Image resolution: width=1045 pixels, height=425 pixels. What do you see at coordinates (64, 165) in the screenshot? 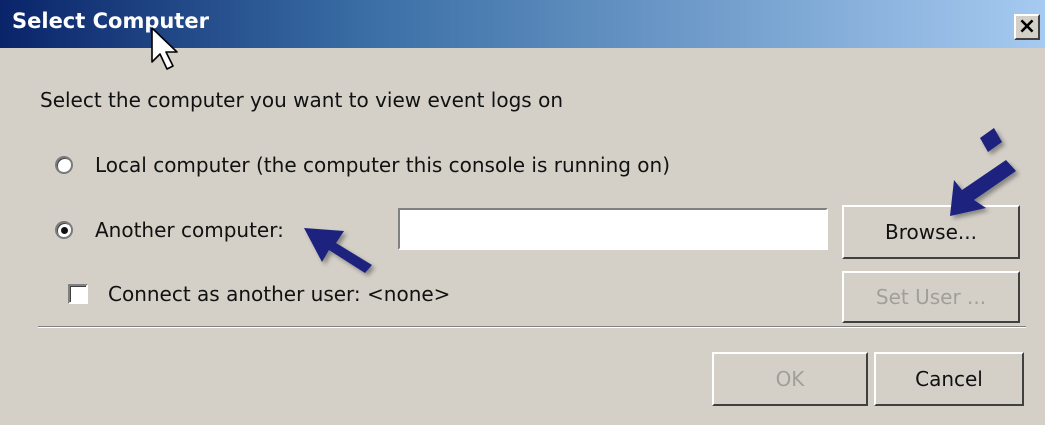
I see `local-computer-radio` at bounding box center [64, 165].